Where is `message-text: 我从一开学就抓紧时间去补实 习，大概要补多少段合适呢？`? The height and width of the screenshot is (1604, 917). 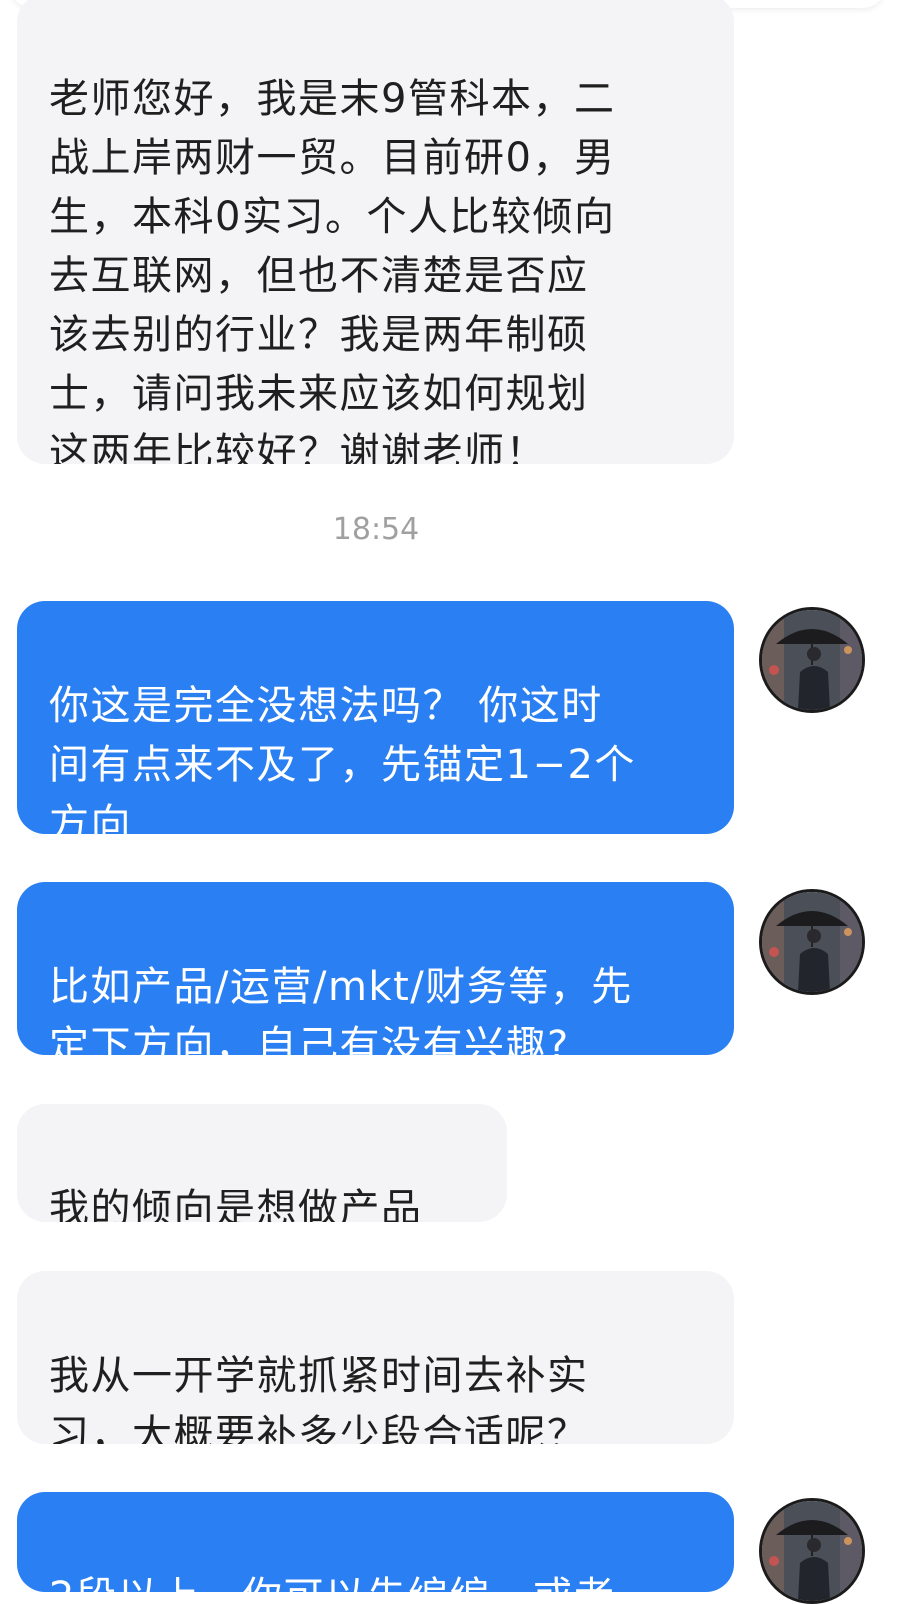 message-text: 我从一开学就抓紧时间去补实 习，大概要补多少段合适呢？ is located at coordinates (319, 1398).